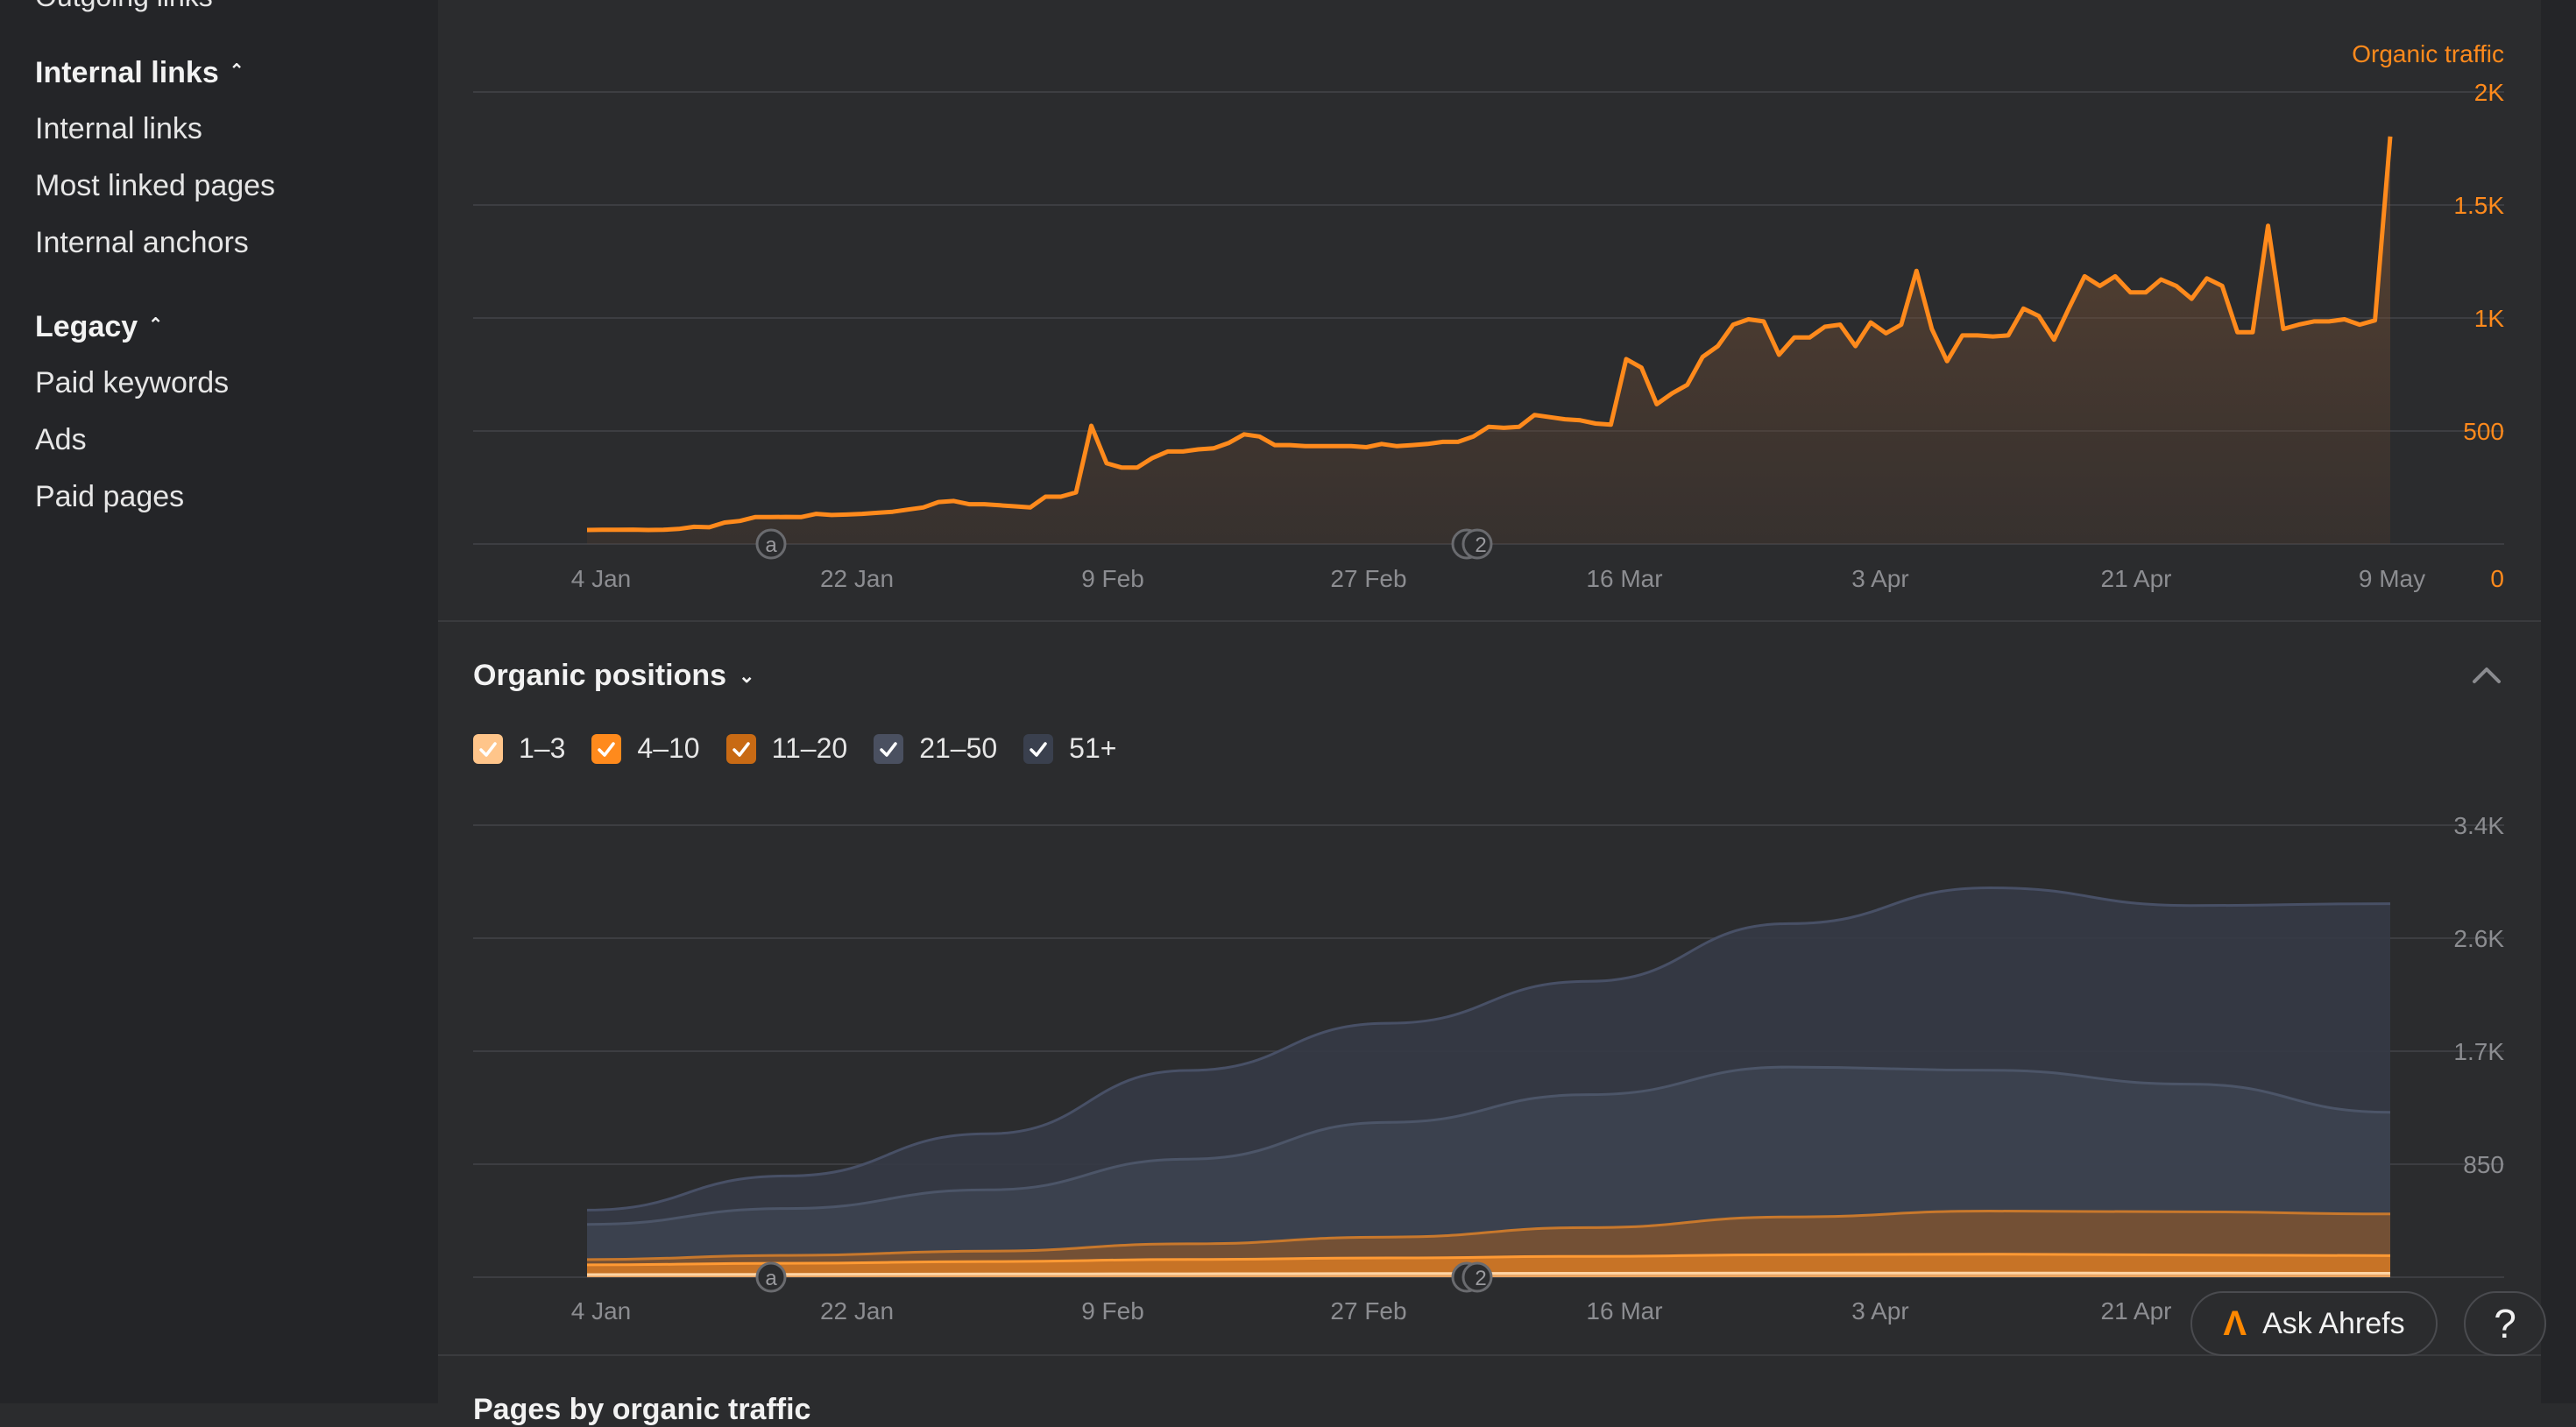  What do you see at coordinates (2478, 1051) in the screenshot?
I see `y-tick-label: 1.7K` at bounding box center [2478, 1051].